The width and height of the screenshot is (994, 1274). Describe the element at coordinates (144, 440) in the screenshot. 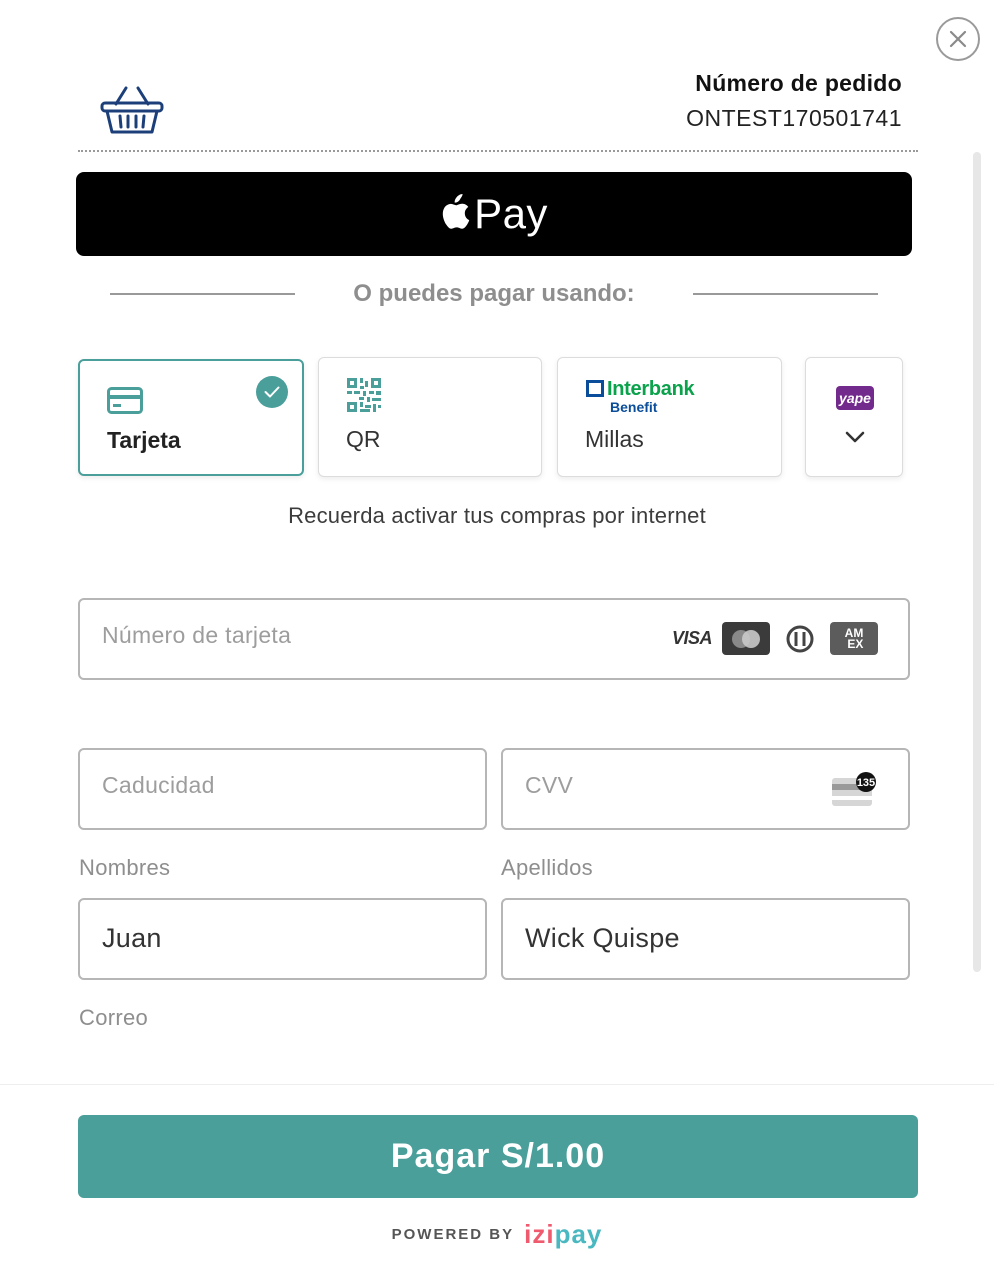

I see `method-tarjeta-label: Tarjeta` at that location.